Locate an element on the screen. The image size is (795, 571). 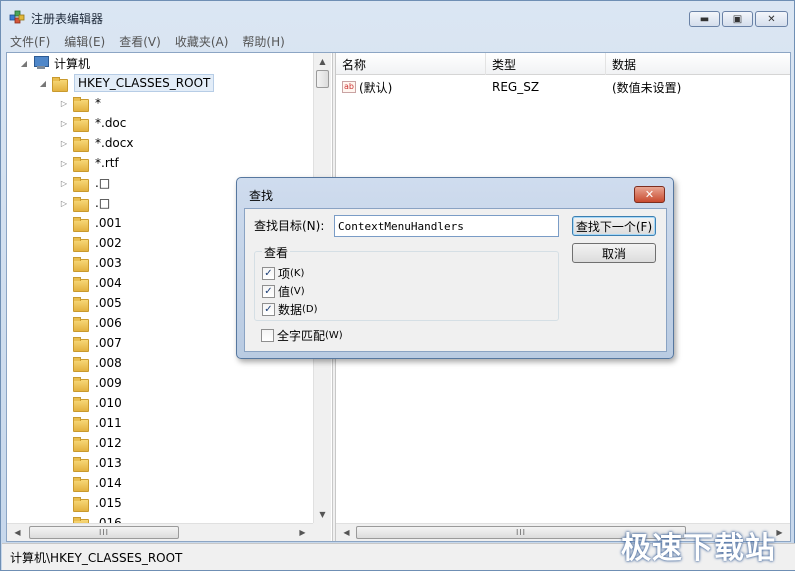
maximize-icon: ▣ is located at coordinates (737, 19).